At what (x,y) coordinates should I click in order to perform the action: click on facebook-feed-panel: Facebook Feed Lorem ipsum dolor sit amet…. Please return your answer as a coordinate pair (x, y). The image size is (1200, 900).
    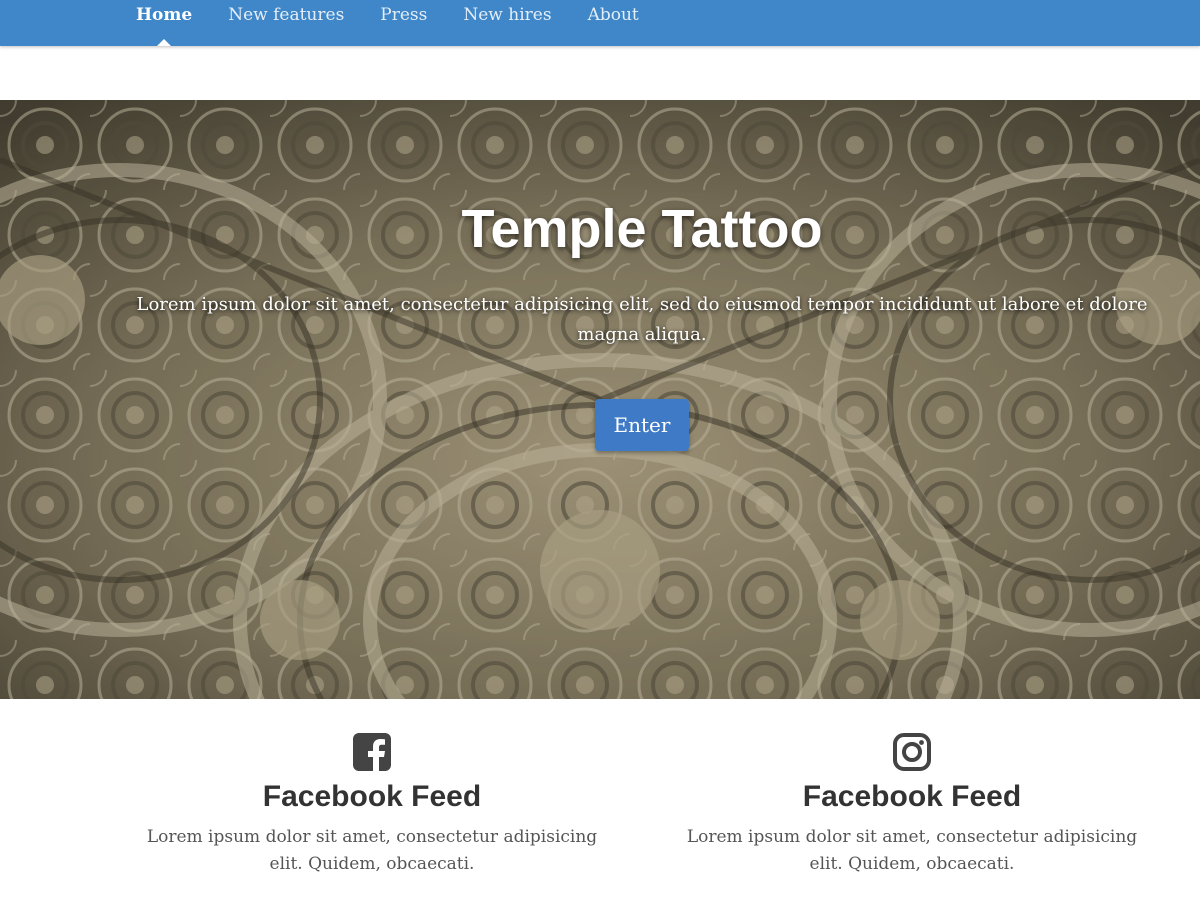
    Looking at the image, I should click on (372, 805).